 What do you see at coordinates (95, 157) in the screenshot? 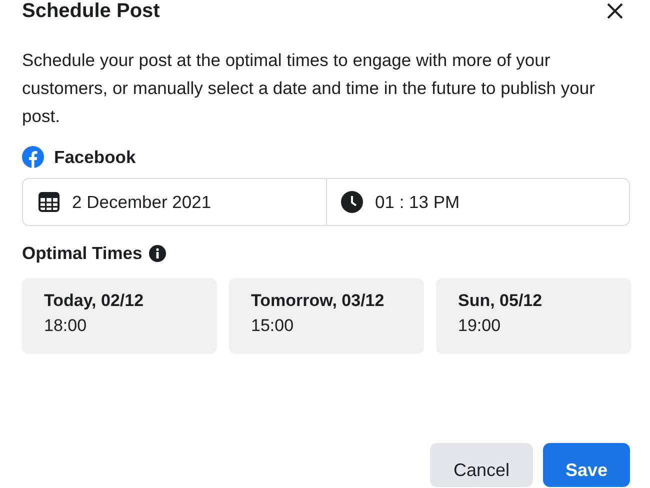
I see `platform-label: Facebook` at bounding box center [95, 157].